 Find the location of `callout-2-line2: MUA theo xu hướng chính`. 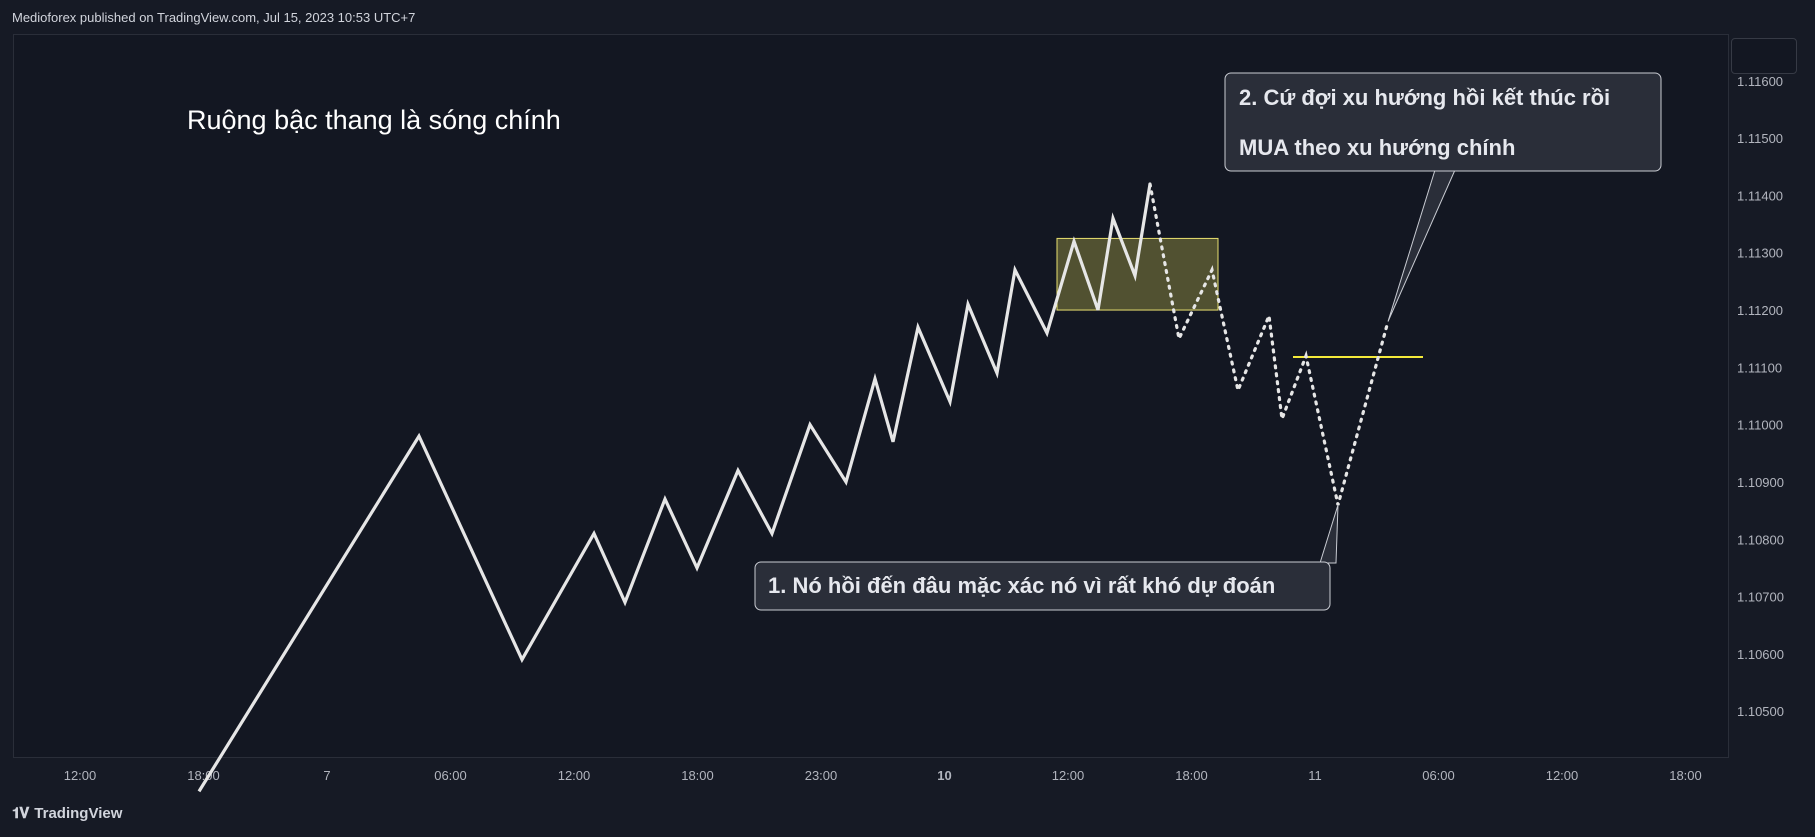

callout-2-line2: MUA theo xu hướng chính is located at coordinates (1377, 147).